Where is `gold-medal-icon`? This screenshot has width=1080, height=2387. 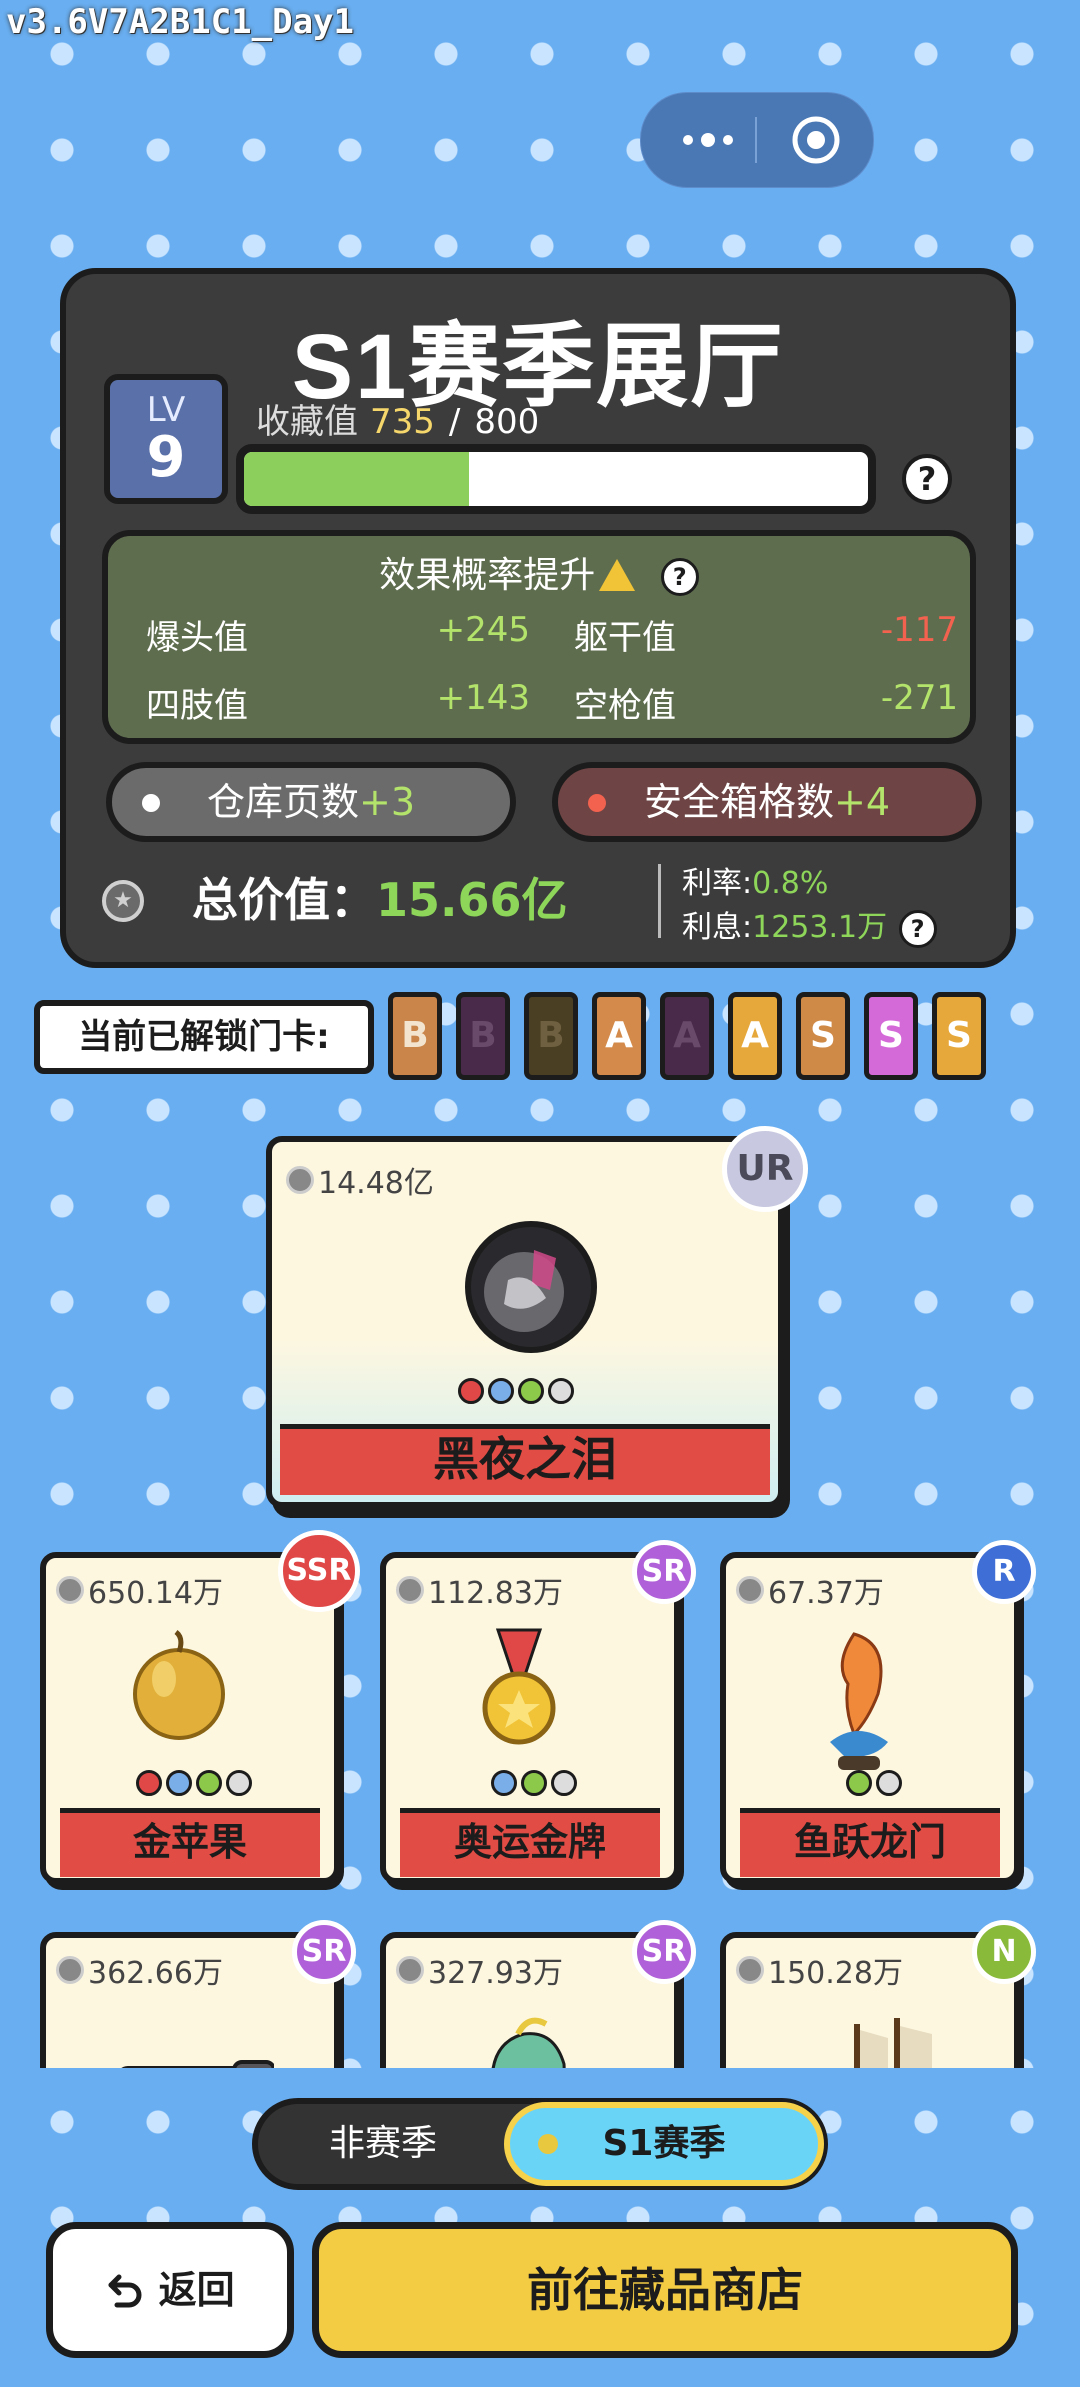 gold-medal-icon is located at coordinates (519, 1686).